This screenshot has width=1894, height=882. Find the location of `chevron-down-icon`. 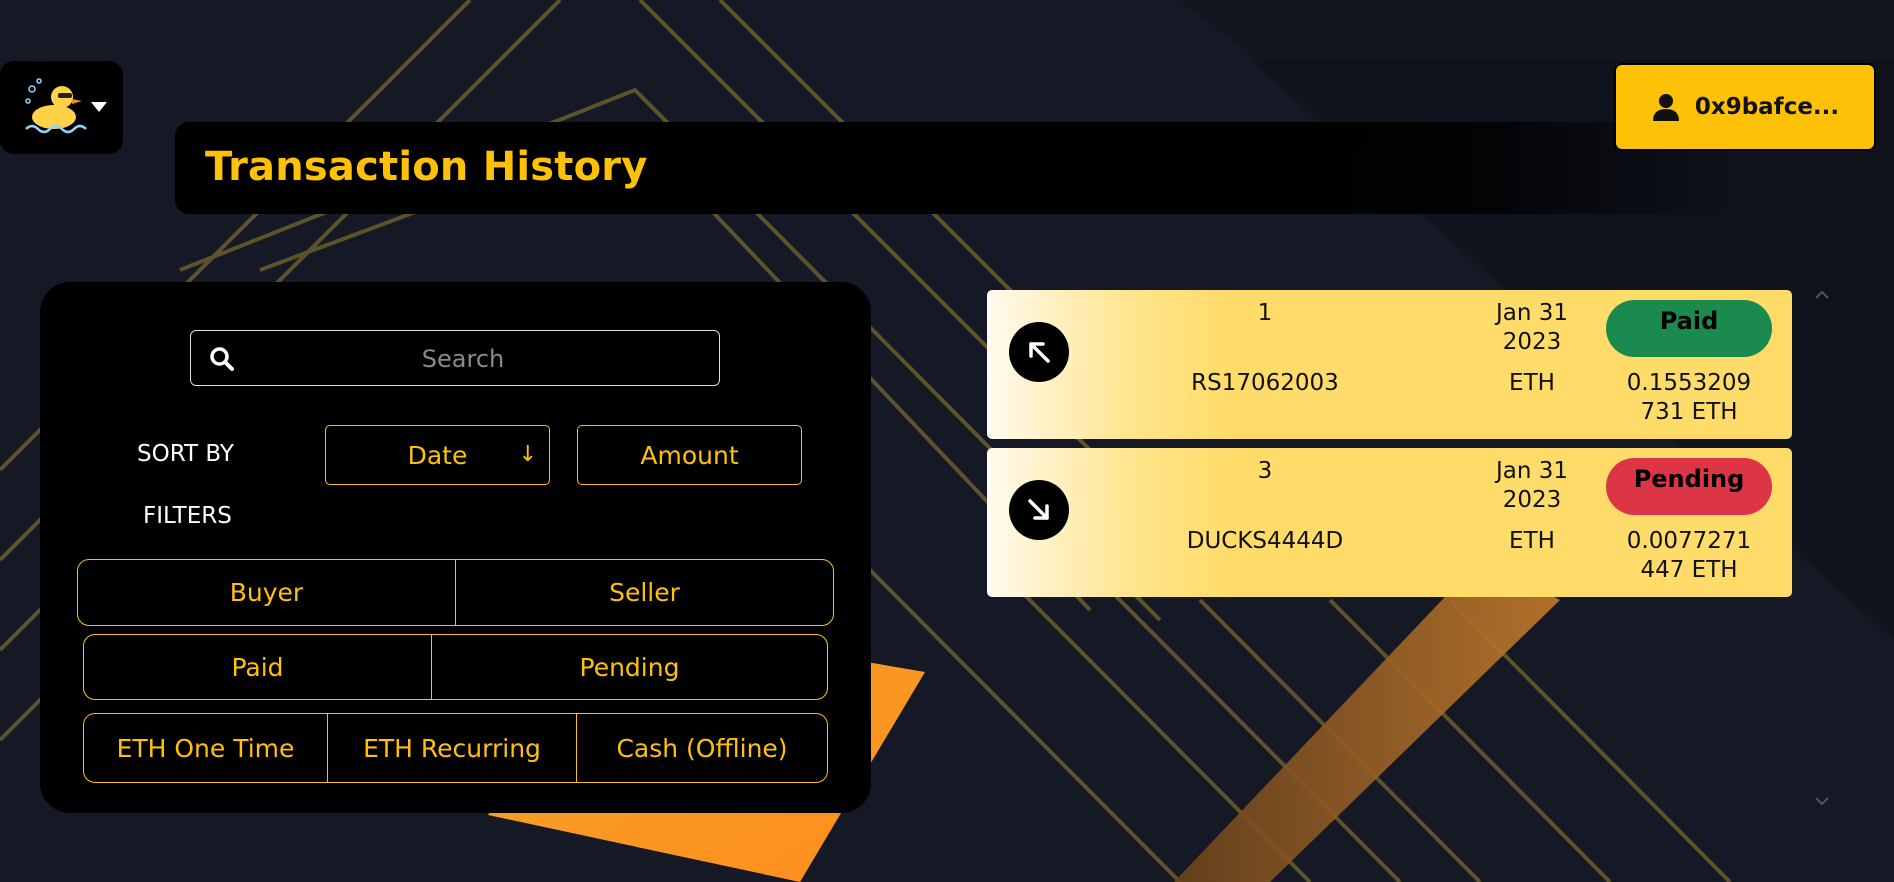

chevron-down-icon is located at coordinates (1822, 801).